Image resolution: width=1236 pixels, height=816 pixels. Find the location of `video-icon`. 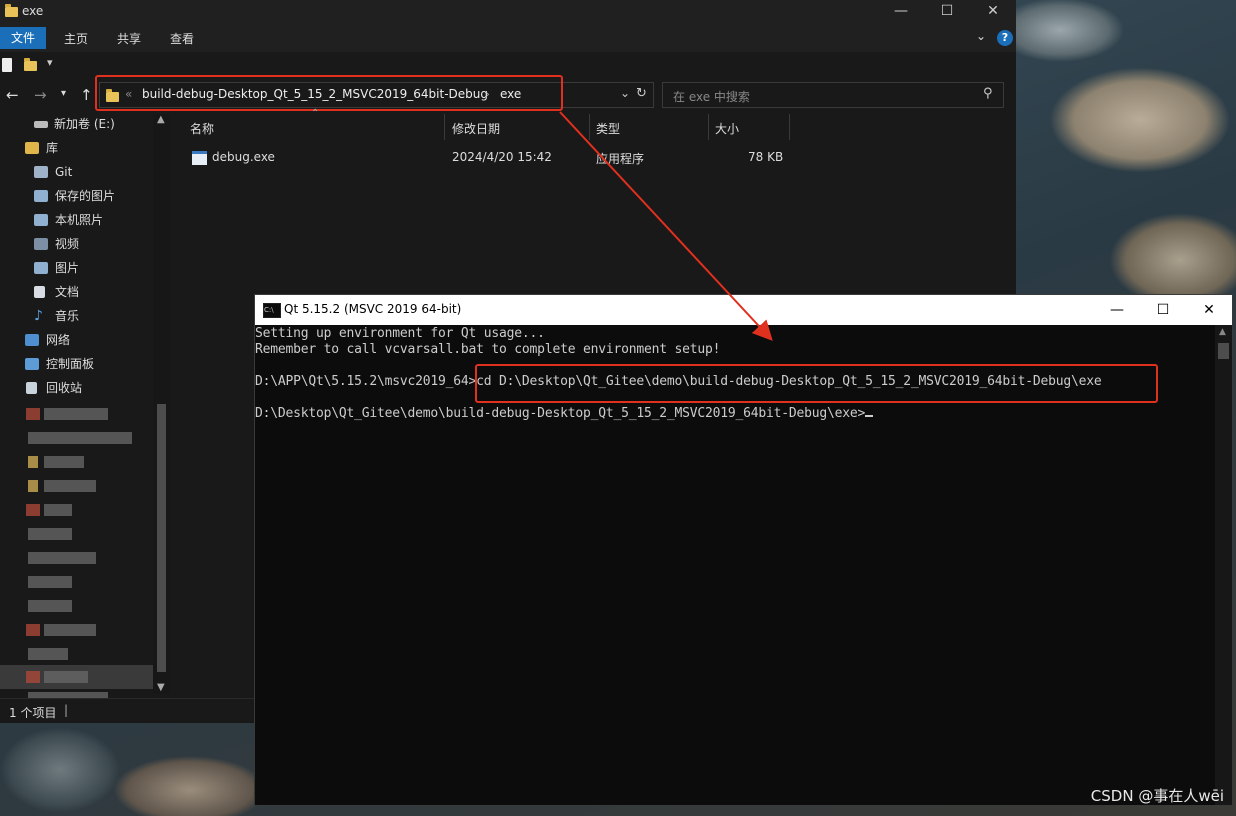

video-icon is located at coordinates (41, 244).